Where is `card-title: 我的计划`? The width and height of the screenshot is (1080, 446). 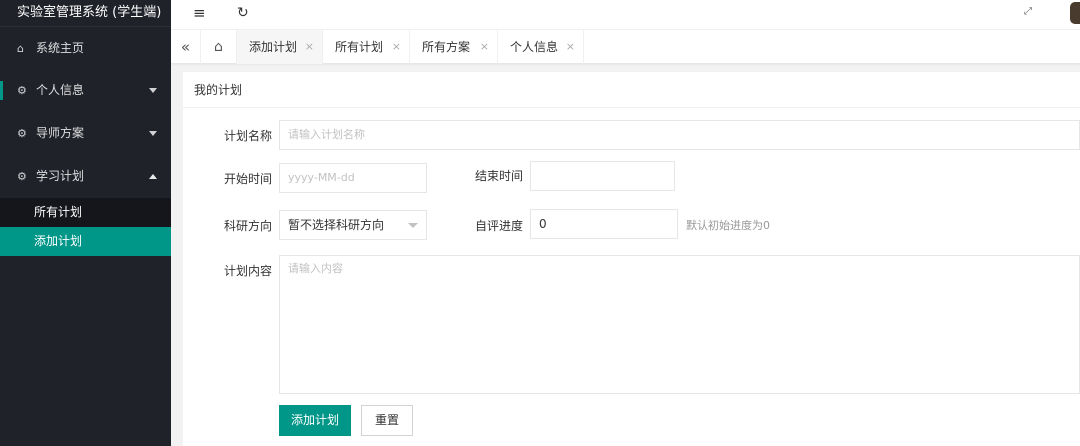
card-title: 我的计划 is located at coordinates (631, 90).